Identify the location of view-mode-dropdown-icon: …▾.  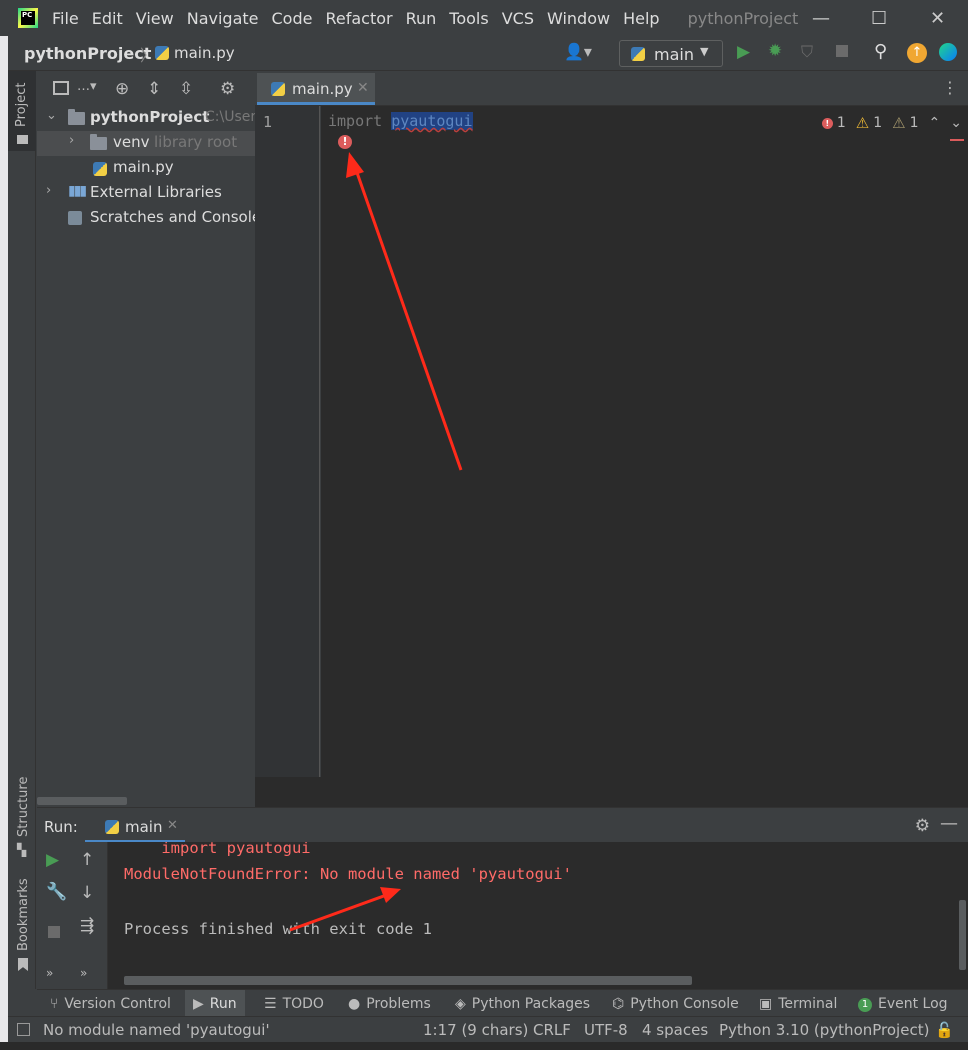
(87, 86).